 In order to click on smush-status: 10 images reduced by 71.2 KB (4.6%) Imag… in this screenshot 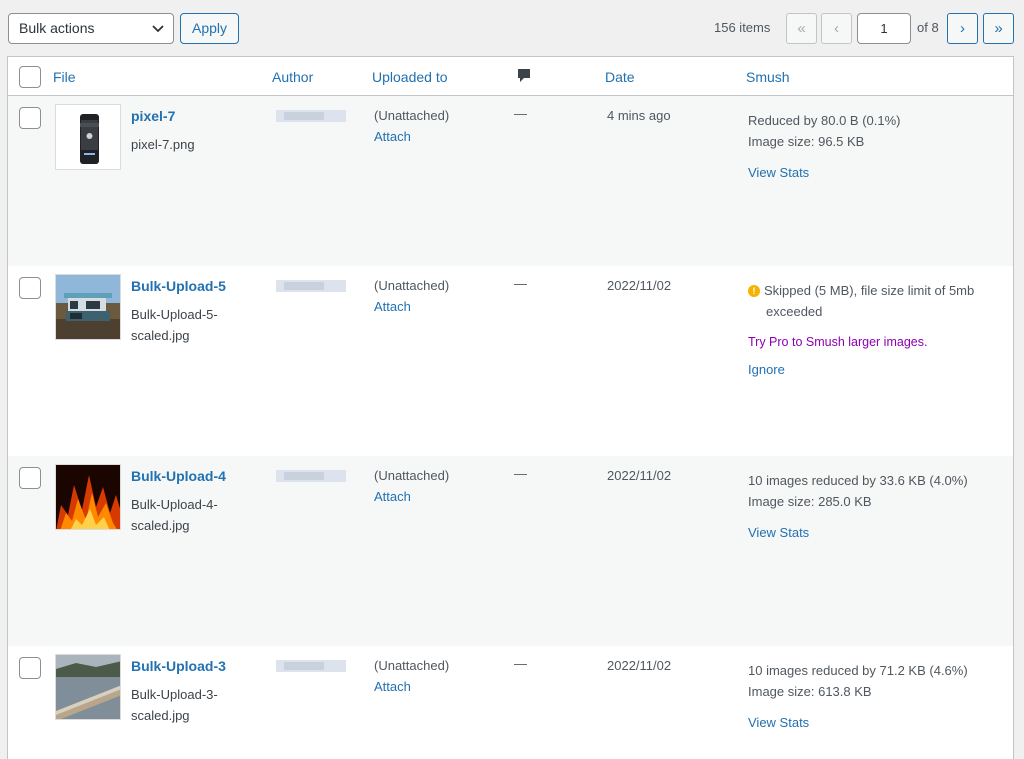, I will do `click(873, 696)`.